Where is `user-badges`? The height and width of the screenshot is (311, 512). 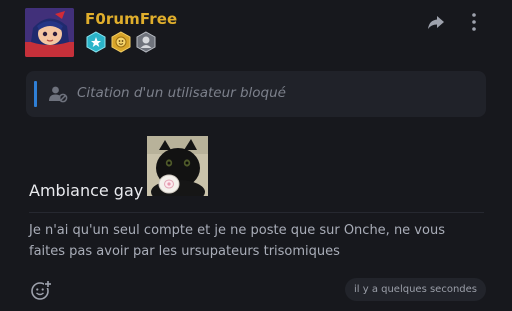 user-badges is located at coordinates (121, 42).